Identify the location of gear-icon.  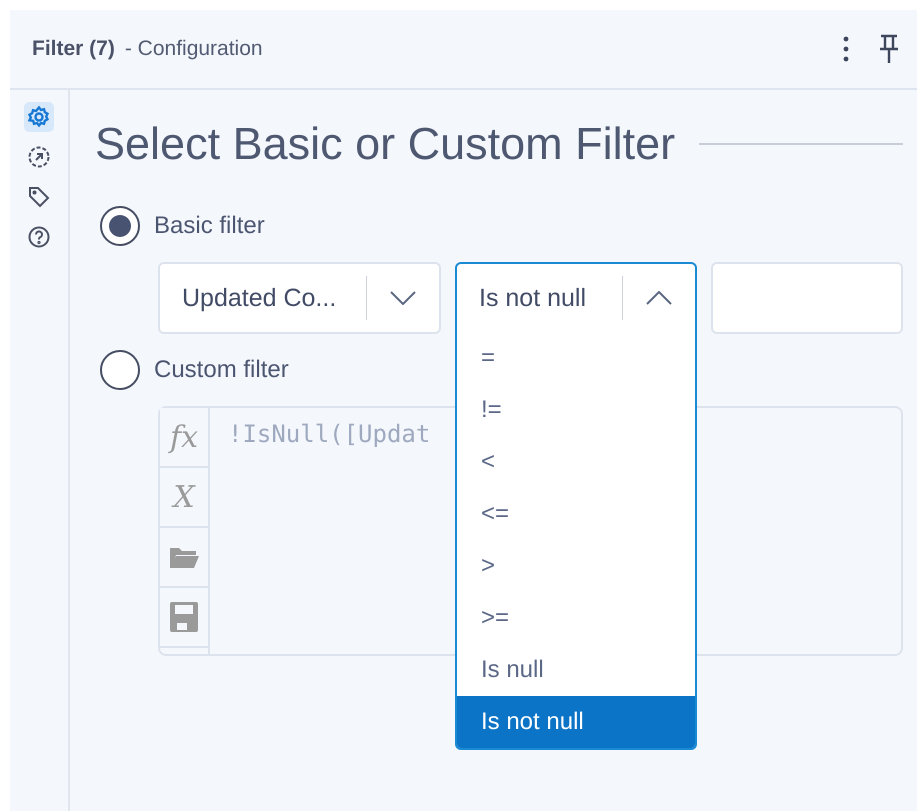
(39, 117).